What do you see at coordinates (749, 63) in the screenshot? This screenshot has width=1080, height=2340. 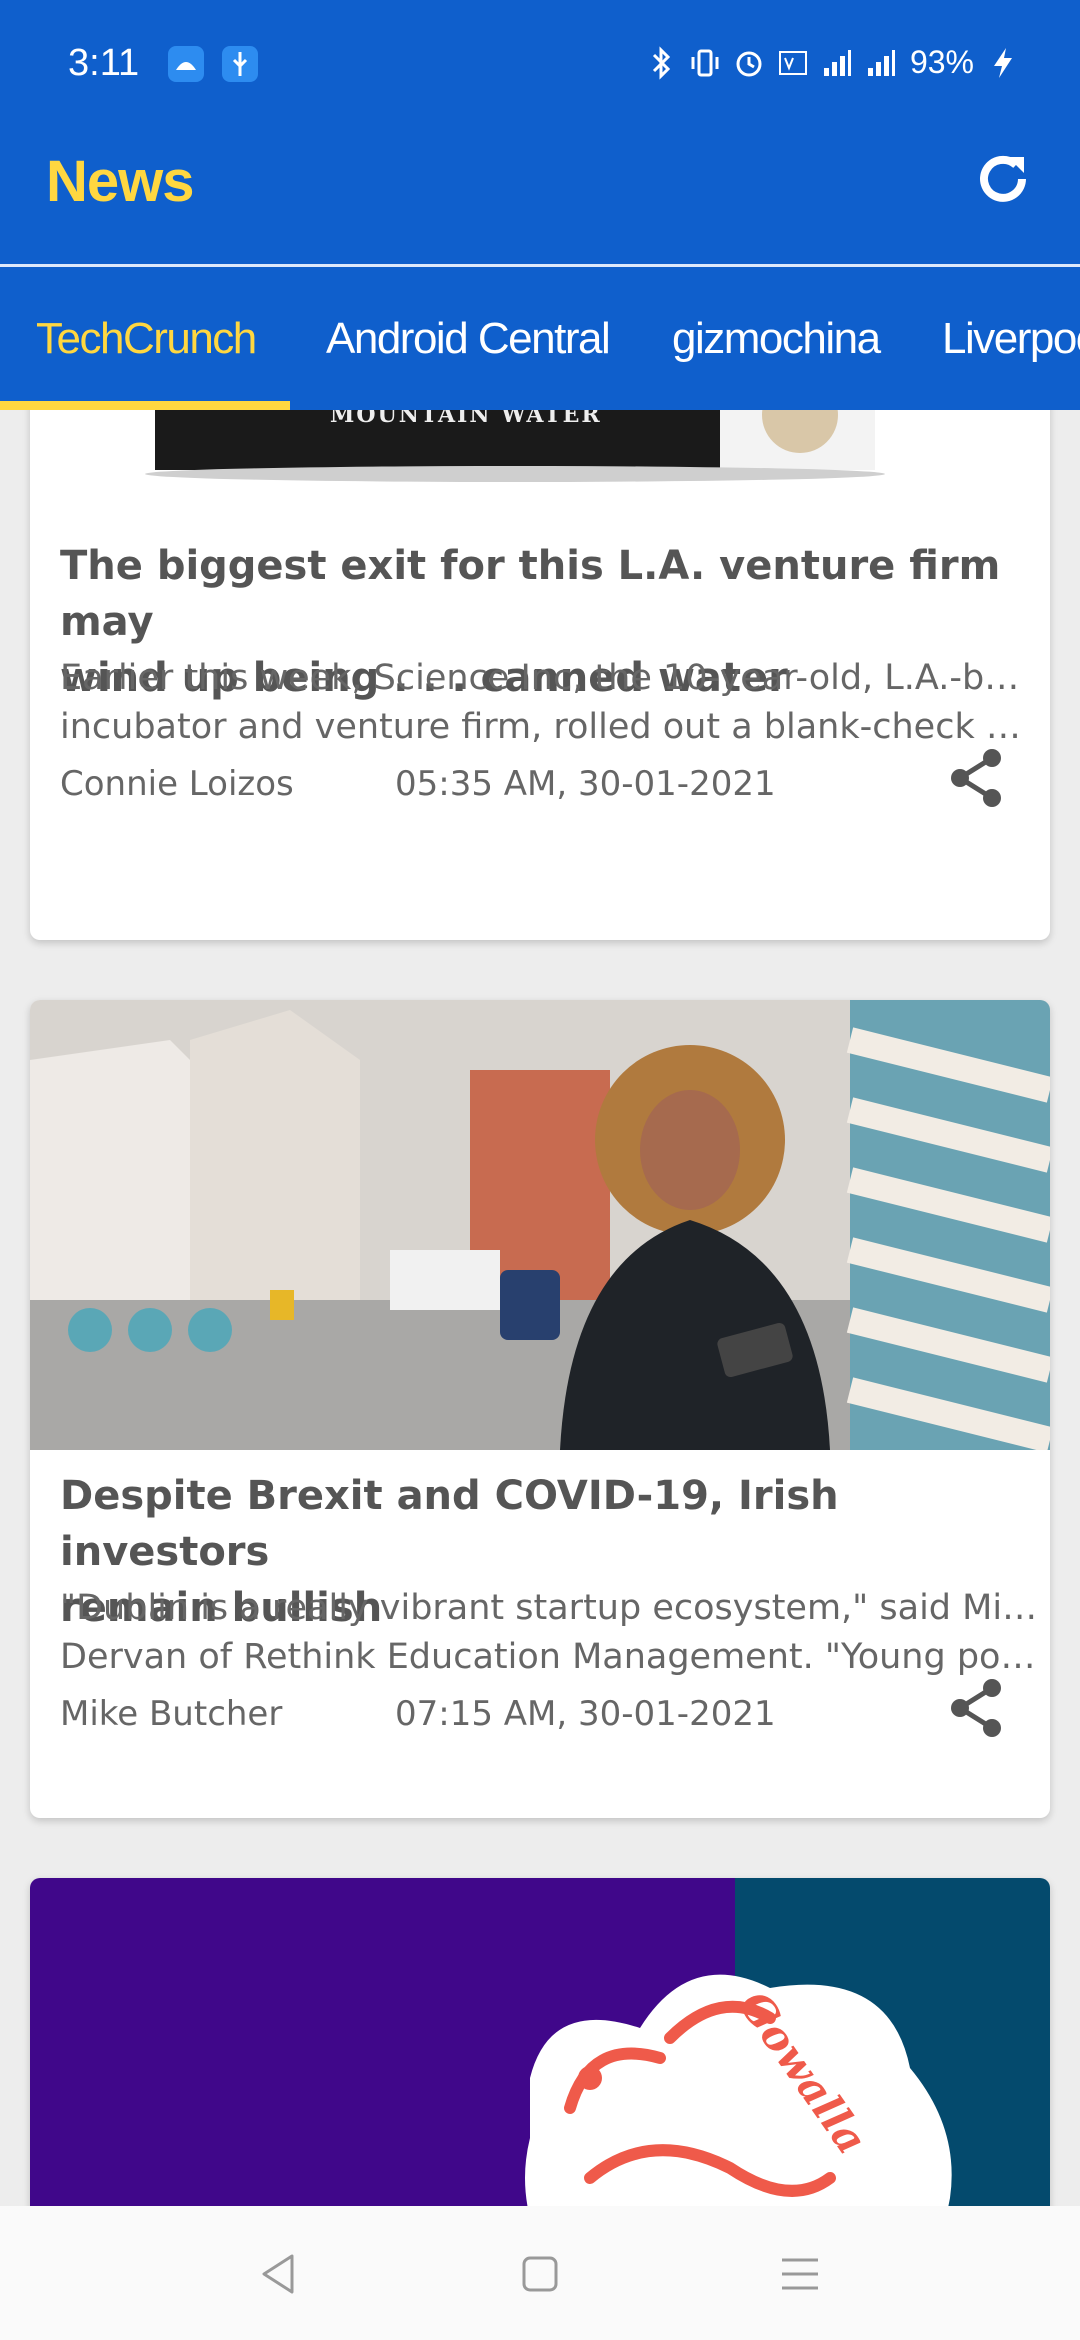 I see `alarm-icon` at bounding box center [749, 63].